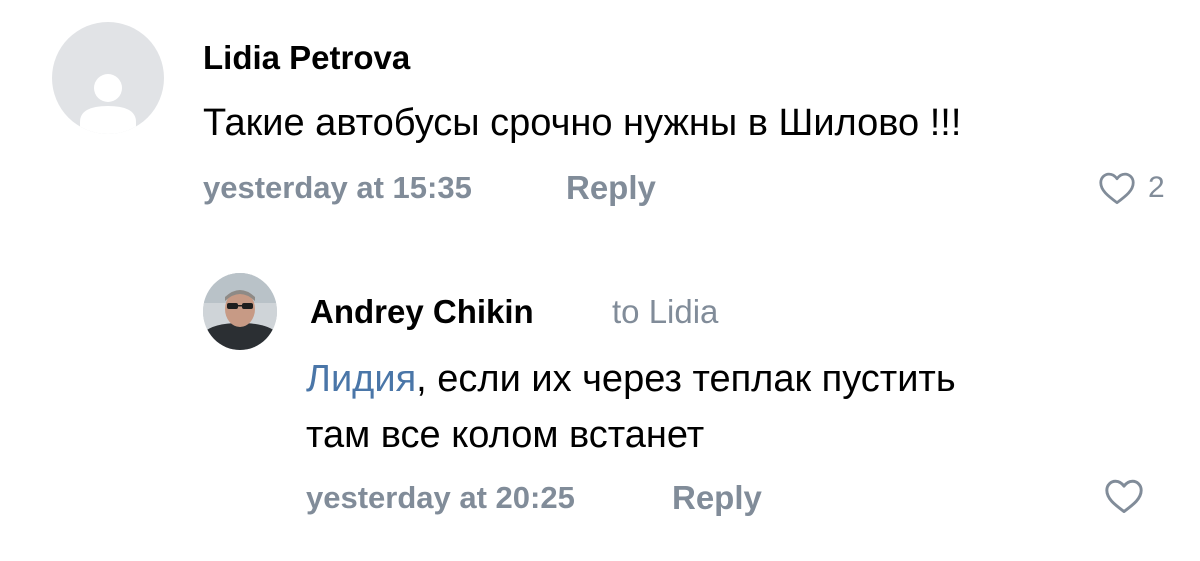 This screenshot has width=1200, height=561. What do you see at coordinates (665, 312) in the screenshot?
I see `reply-to-label: to Lidia` at bounding box center [665, 312].